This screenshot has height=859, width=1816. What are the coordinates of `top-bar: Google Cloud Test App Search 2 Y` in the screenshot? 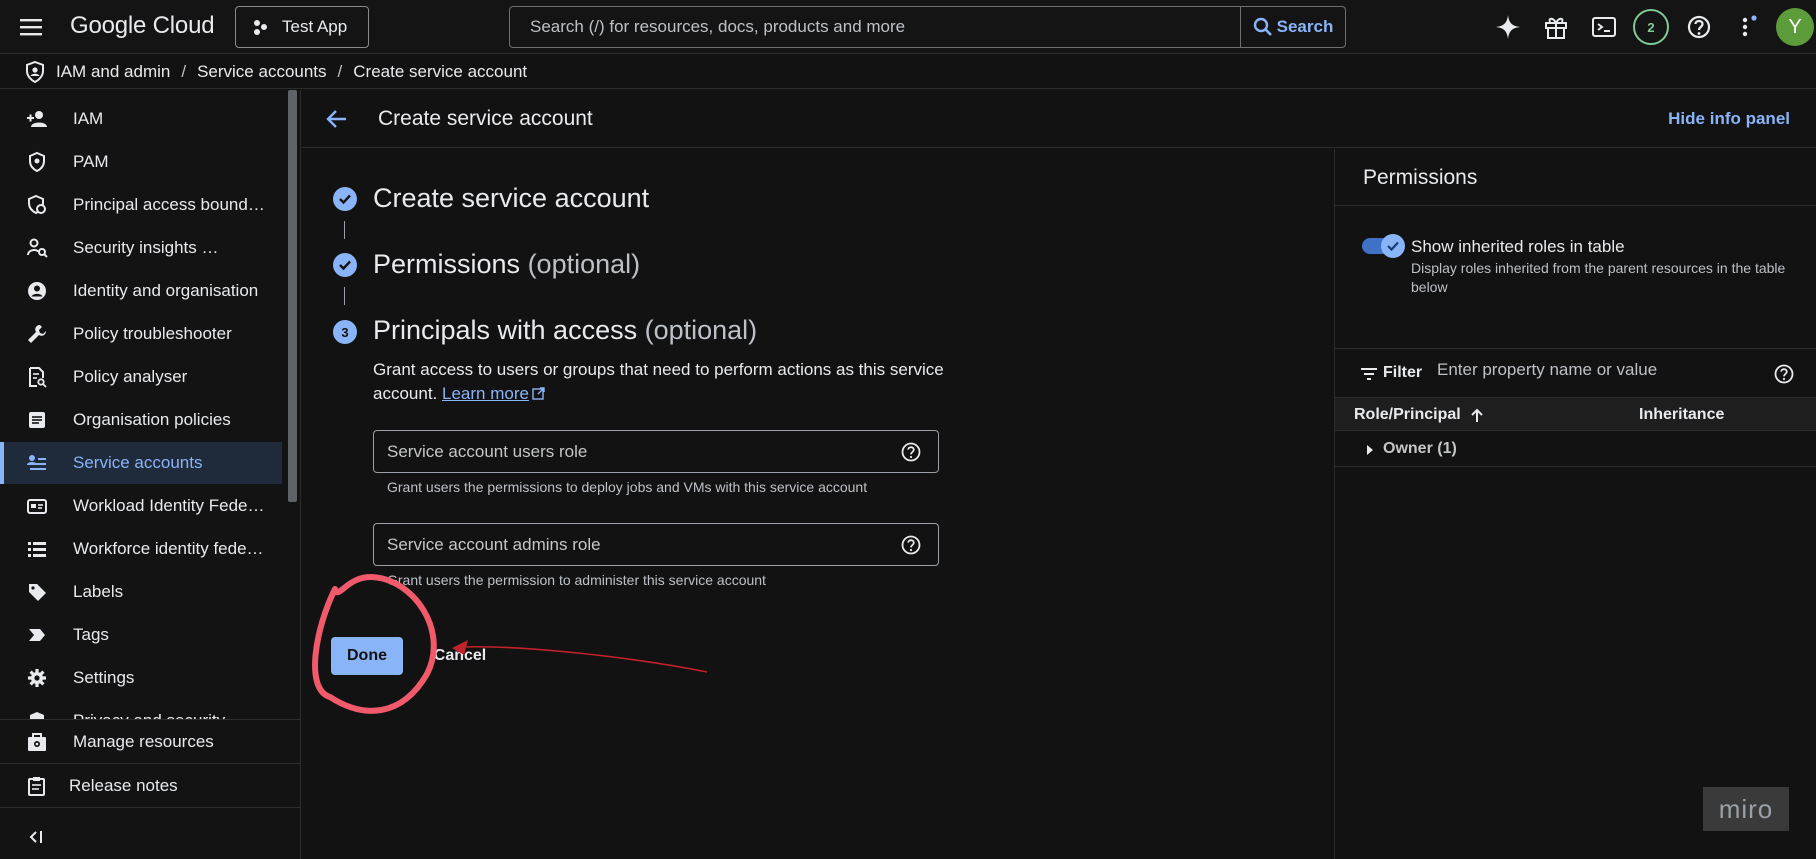 It's located at (908, 27).